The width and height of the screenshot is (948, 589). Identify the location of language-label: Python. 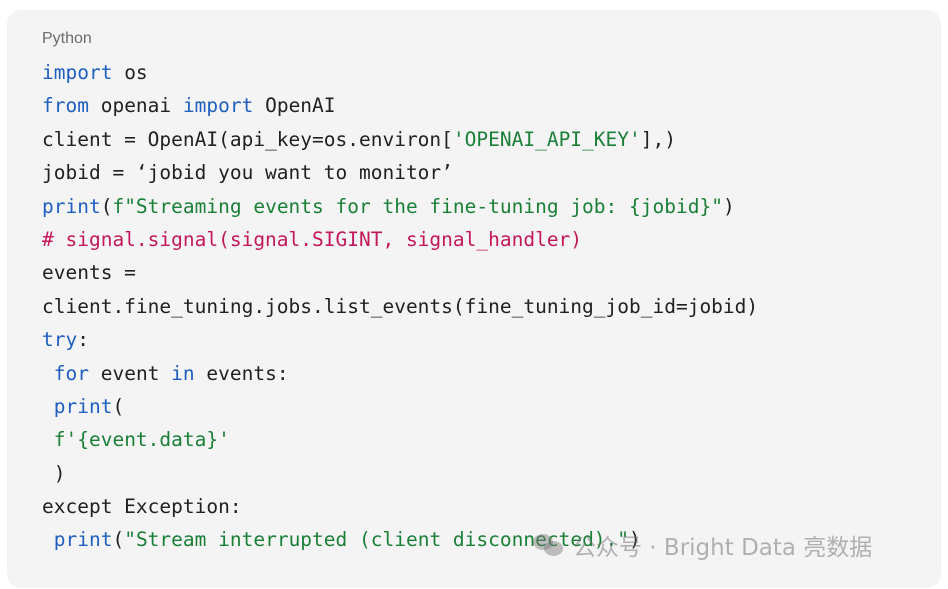
(67, 38).